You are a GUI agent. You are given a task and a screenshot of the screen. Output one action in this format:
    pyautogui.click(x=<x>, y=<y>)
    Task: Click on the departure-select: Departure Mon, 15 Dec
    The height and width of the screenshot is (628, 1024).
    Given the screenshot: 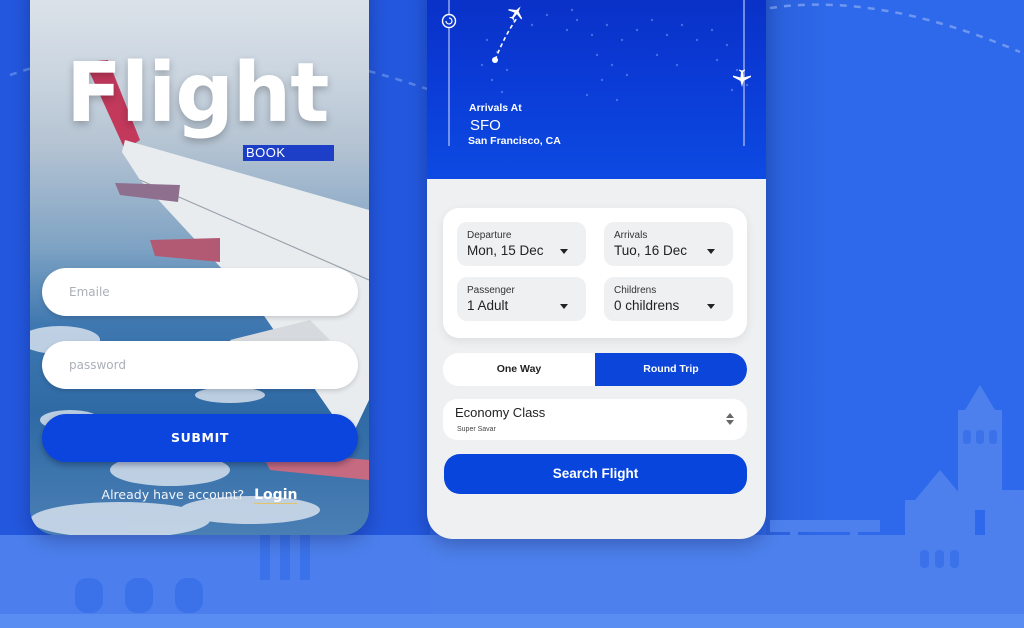 What is the action you would take?
    pyautogui.click(x=521, y=244)
    